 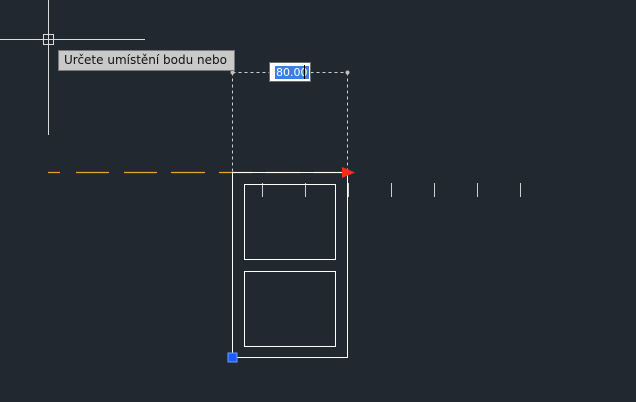 What do you see at coordinates (146, 60) in the screenshot?
I see `command-prompt-tooltip: Určete umístění bodu nebo` at bounding box center [146, 60].